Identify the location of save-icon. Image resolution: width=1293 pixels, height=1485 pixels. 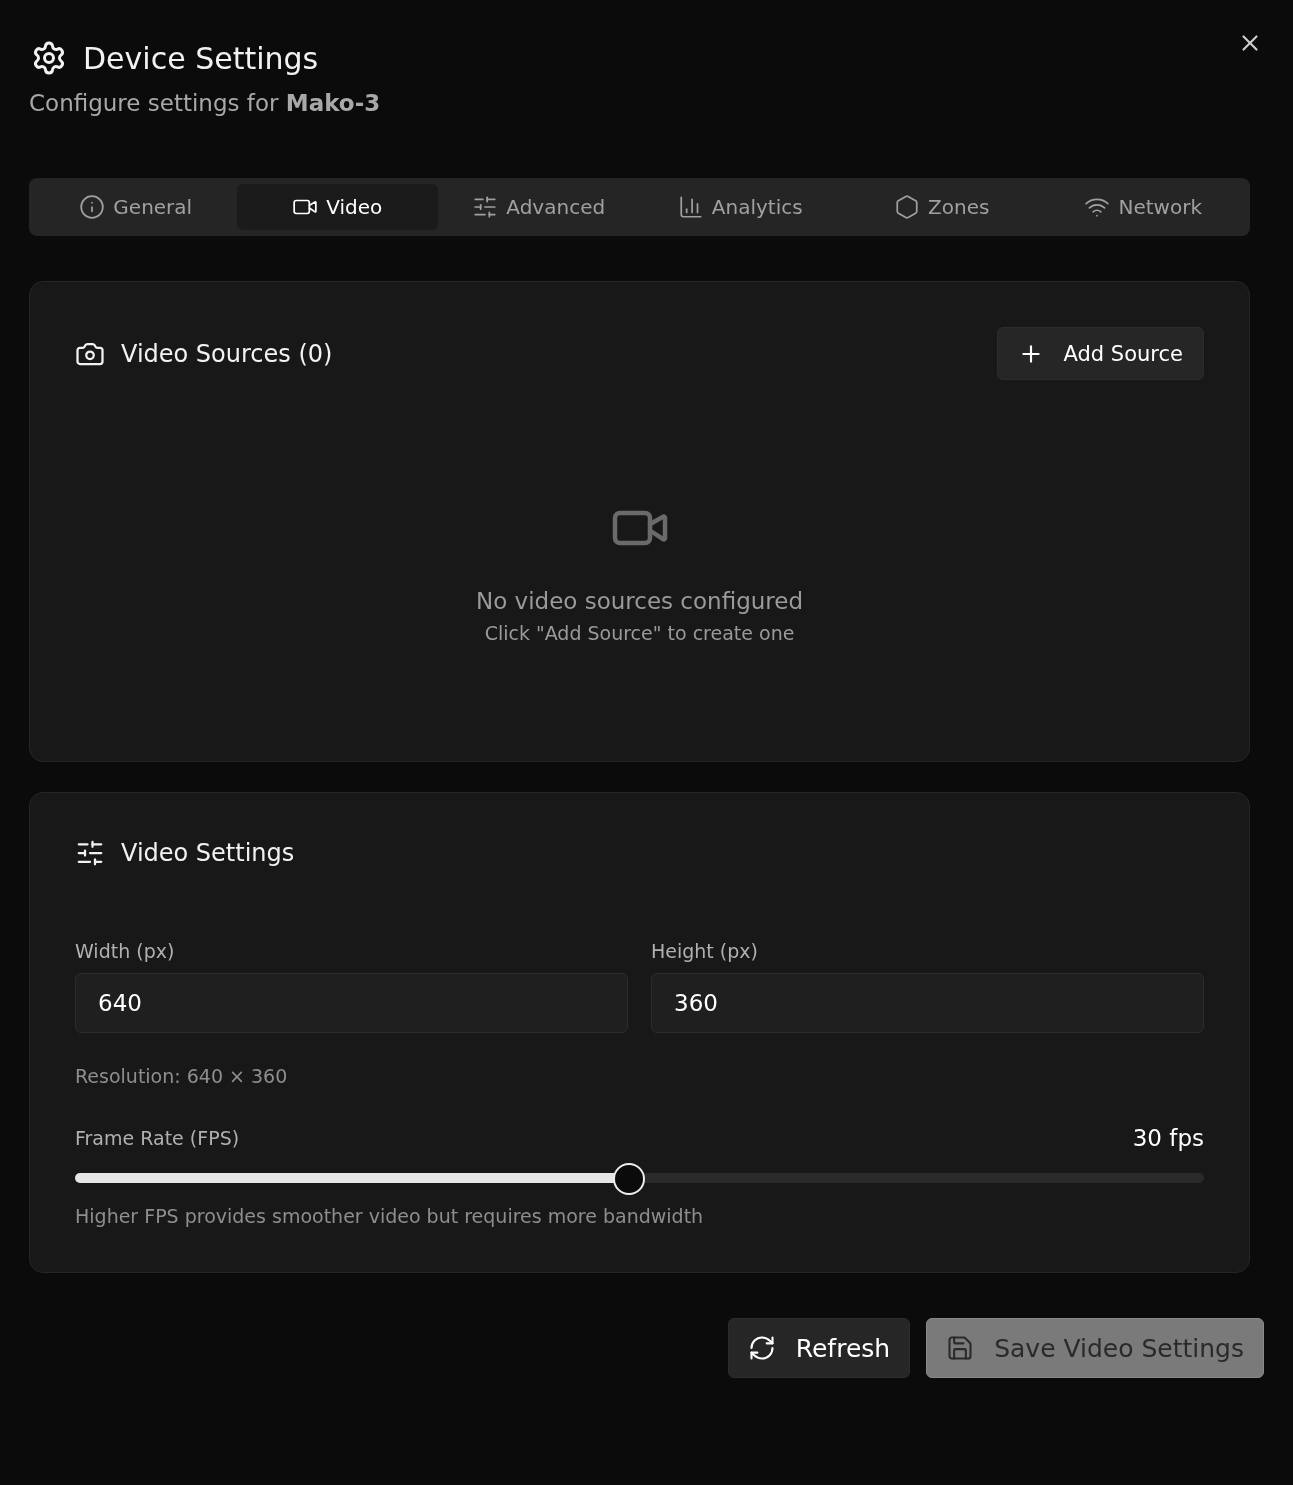
(960, 1348).